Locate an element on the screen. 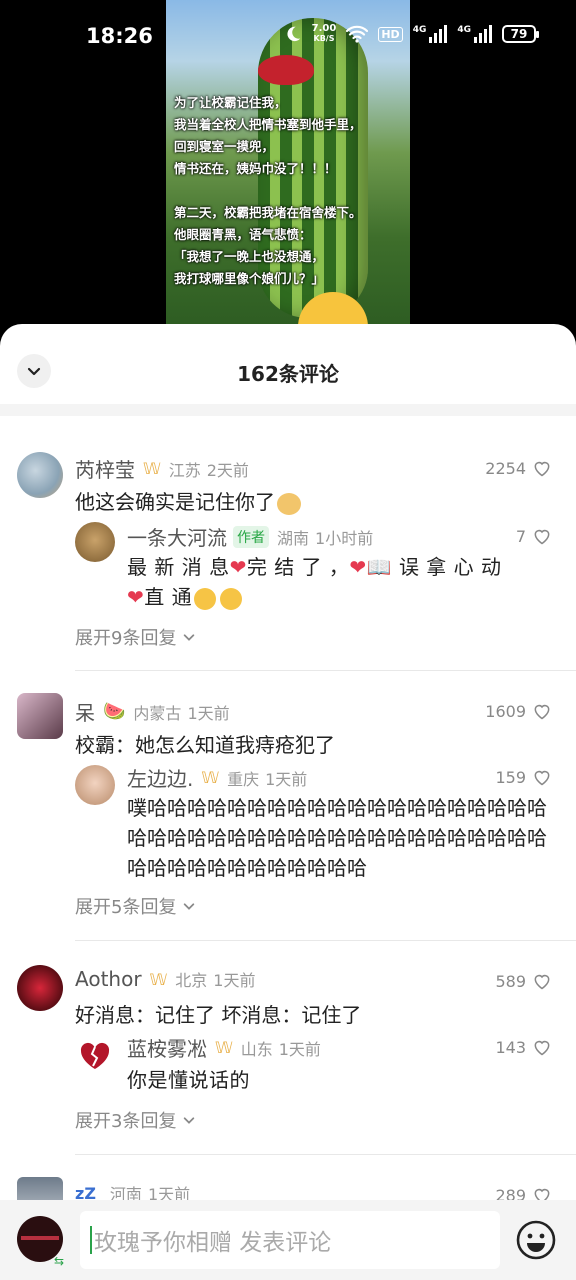 The width and height of the screenshot is (576, 1280). expand-label: 展开3条回复 is located at coordinates (126, 1121).